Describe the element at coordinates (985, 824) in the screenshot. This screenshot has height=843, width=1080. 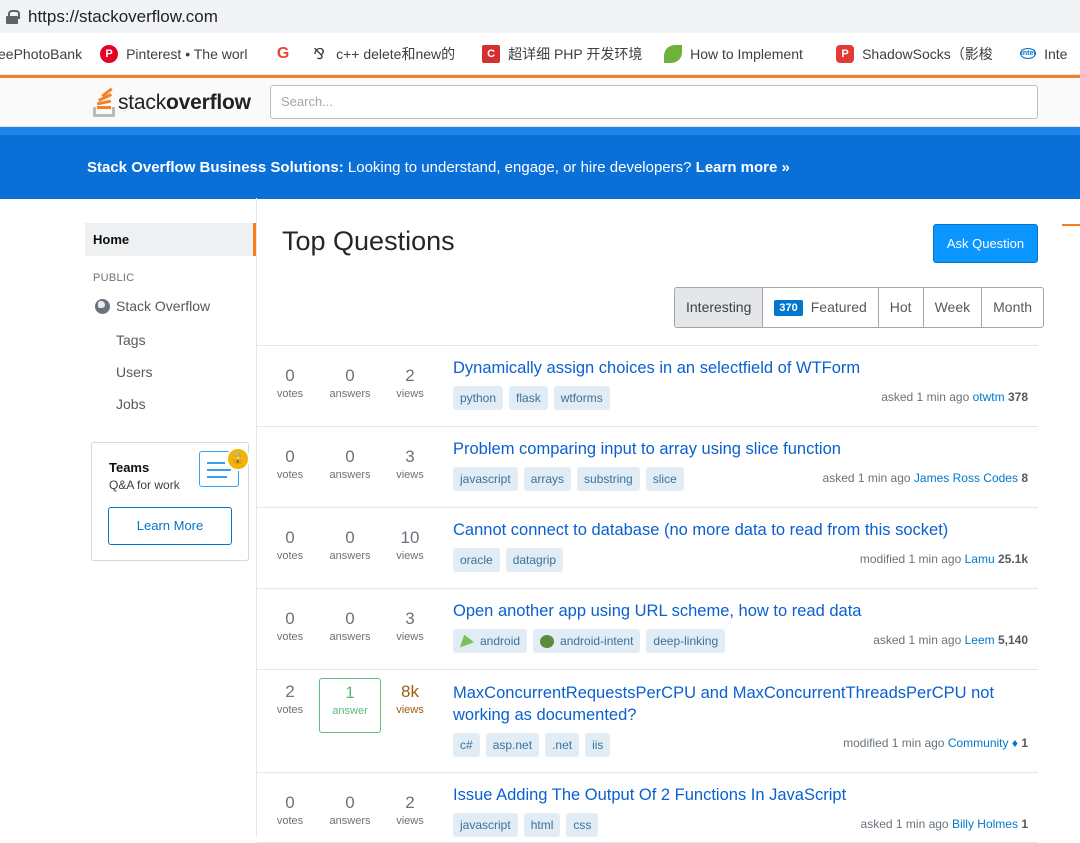
I see `user-link: Billy Holmes` at that location.